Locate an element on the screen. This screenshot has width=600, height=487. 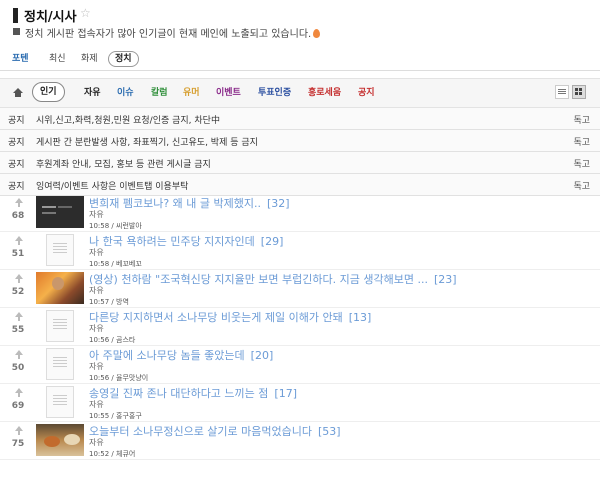
category-notice: 공지 is located at coordinates (366, 93).